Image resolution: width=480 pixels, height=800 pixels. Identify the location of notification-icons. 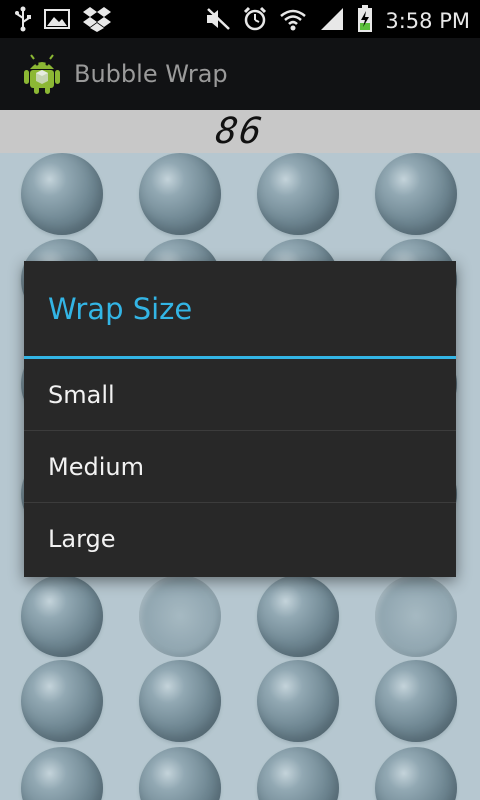
(63, 21).